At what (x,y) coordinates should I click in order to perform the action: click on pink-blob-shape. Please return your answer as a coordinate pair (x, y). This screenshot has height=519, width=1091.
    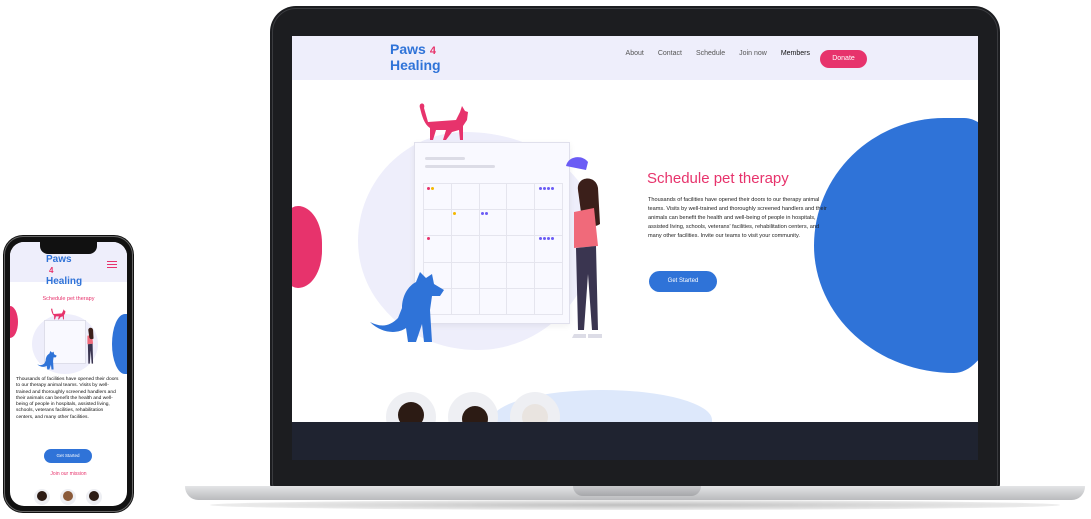
    Looking at the image, I should click on (307, 247).